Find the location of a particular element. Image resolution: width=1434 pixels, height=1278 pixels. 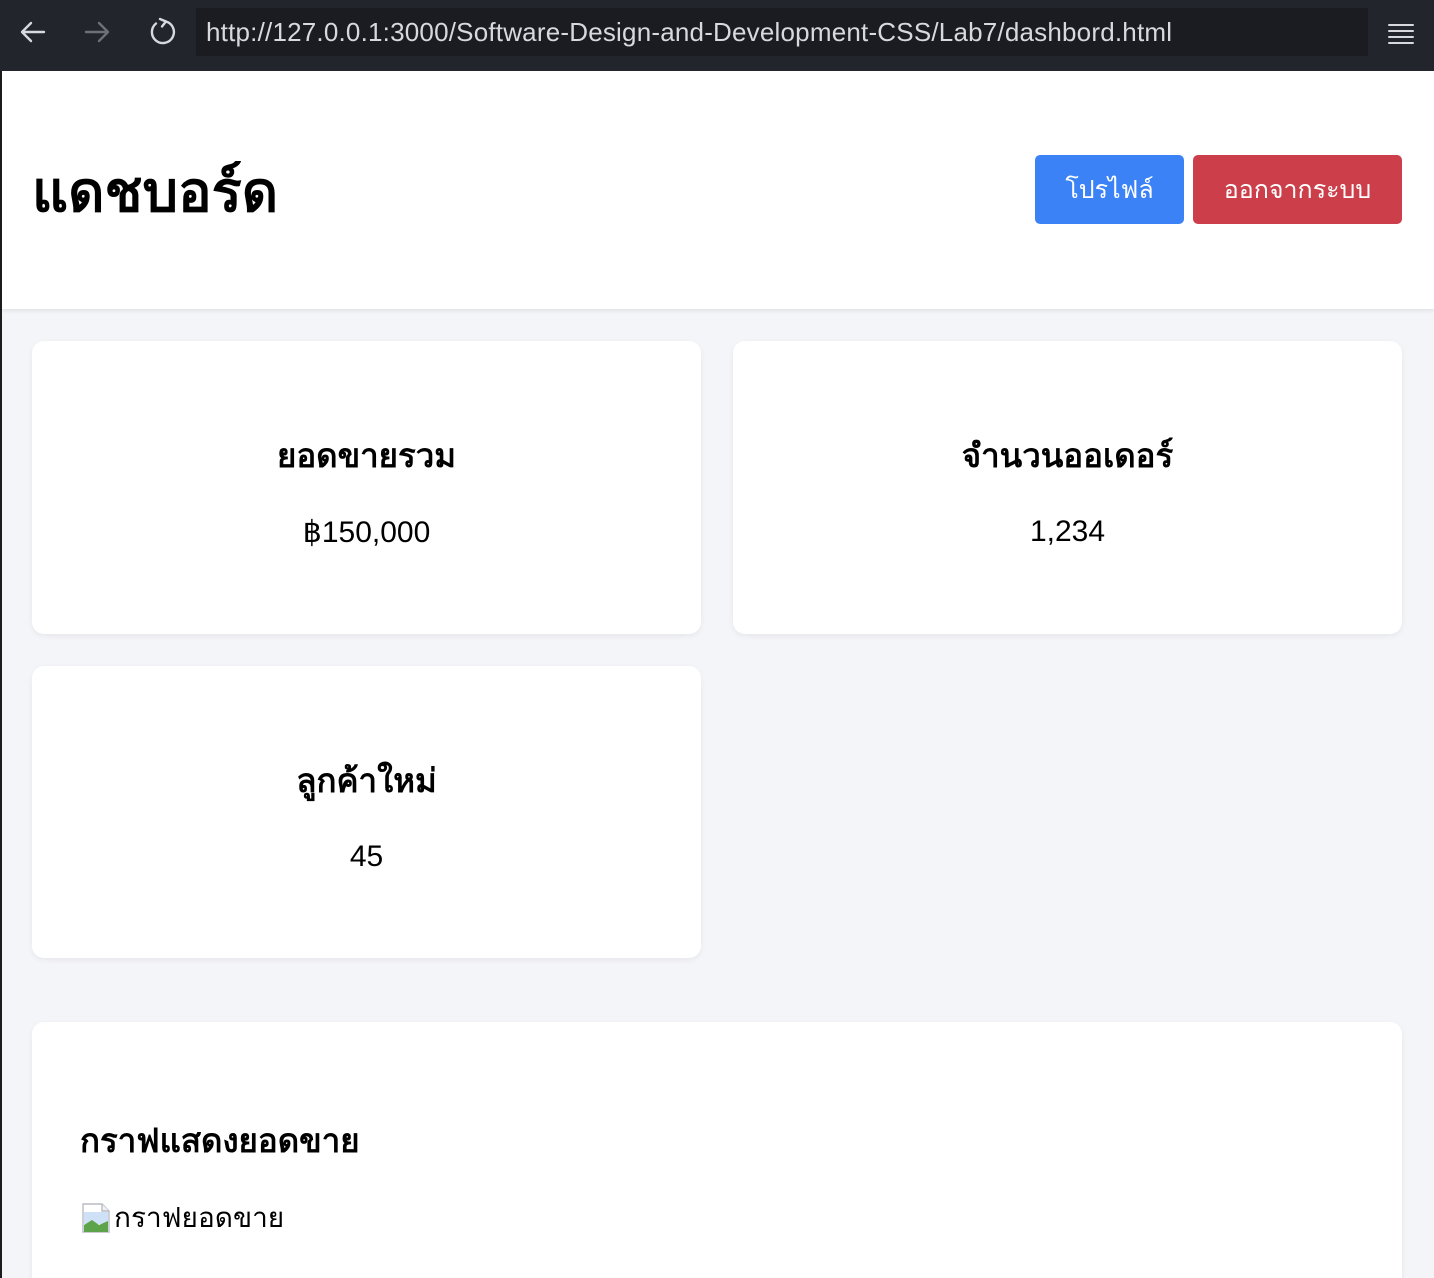

stat-card-value: 45 is located at coordinates (366, 856).